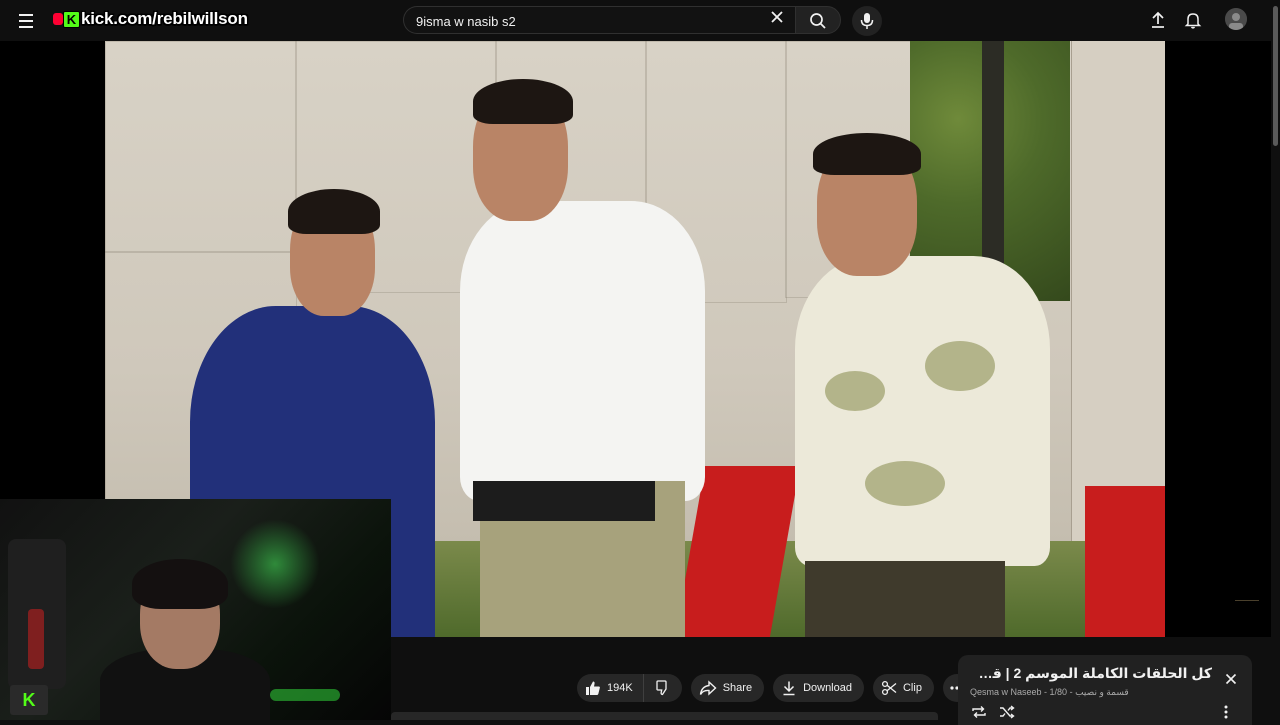  I want to click on mic-icon, so click(867, 21).